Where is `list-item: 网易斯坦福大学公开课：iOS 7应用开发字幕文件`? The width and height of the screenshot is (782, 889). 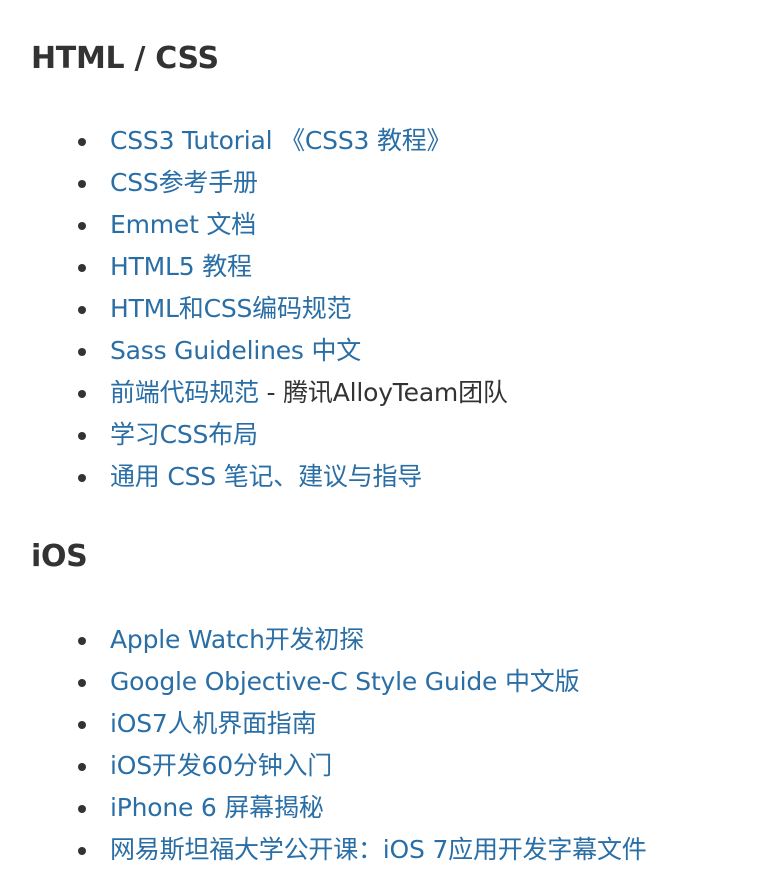
list-item: 网易斯坦福大学公开课：iOS 7应用开发字幕文件 is located at coordinates (406, 850).